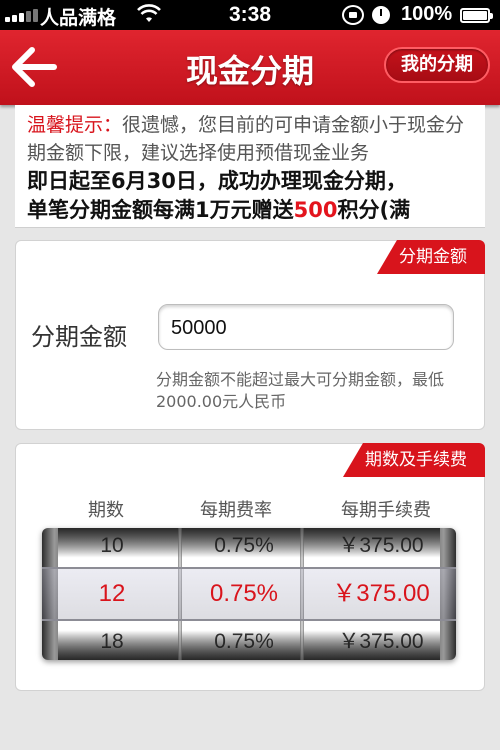 This screenshot has width=500, height=750. Describe the element at coordinates (306, 327) in the screenshot. I see `amount-input: 50000` at that location.